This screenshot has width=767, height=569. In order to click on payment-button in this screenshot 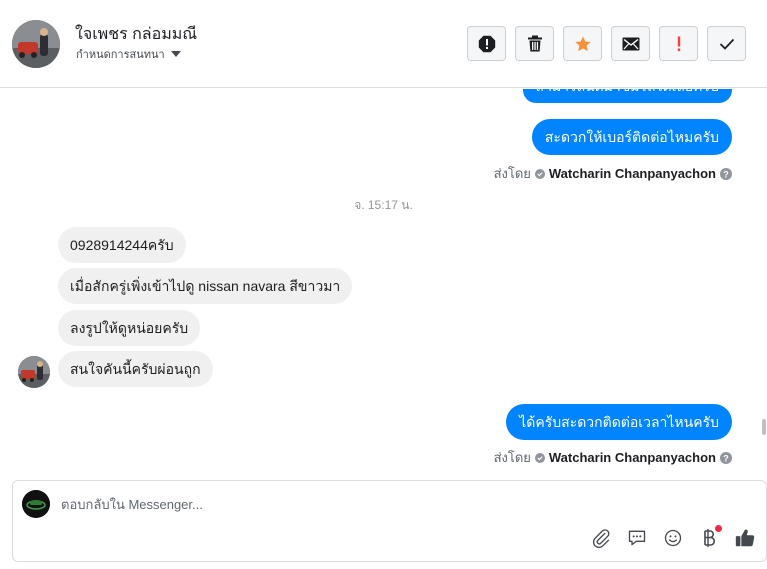, I will do `click(710, 537)`.